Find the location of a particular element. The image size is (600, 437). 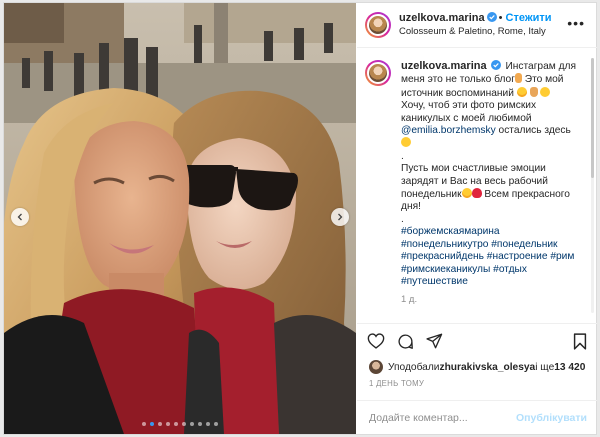

share-button is located at coordinates (434, 341).